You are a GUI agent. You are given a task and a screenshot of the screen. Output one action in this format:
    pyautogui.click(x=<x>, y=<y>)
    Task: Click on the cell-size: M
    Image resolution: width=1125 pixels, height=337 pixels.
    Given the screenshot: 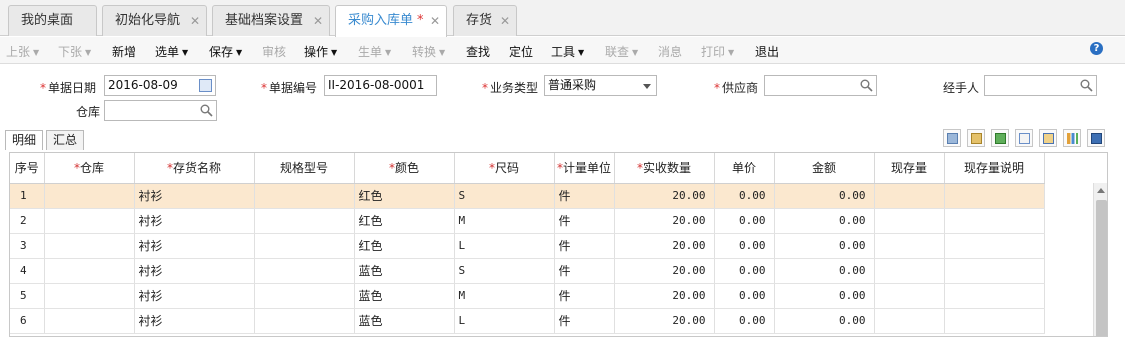 What is the action you would take?
    pyautogui.click(x=504, y=221)
    